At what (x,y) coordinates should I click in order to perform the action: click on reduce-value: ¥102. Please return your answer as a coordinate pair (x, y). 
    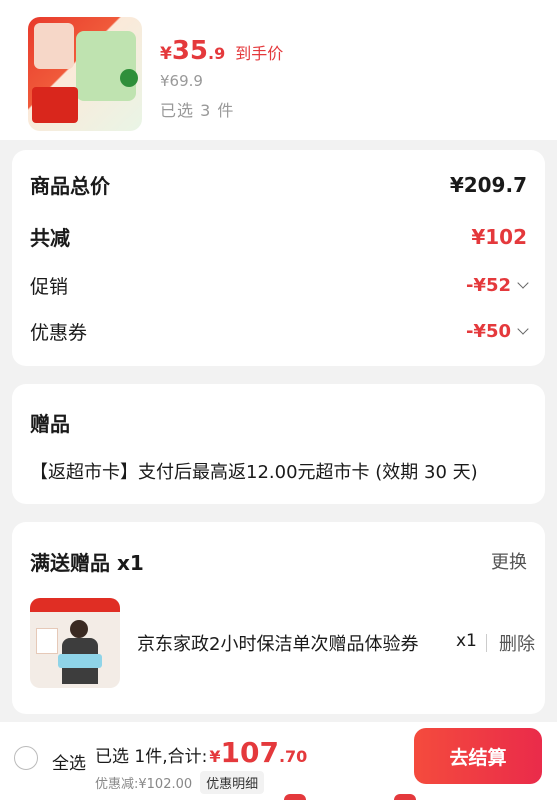
    Looking at the image, I should click on (499, 236).